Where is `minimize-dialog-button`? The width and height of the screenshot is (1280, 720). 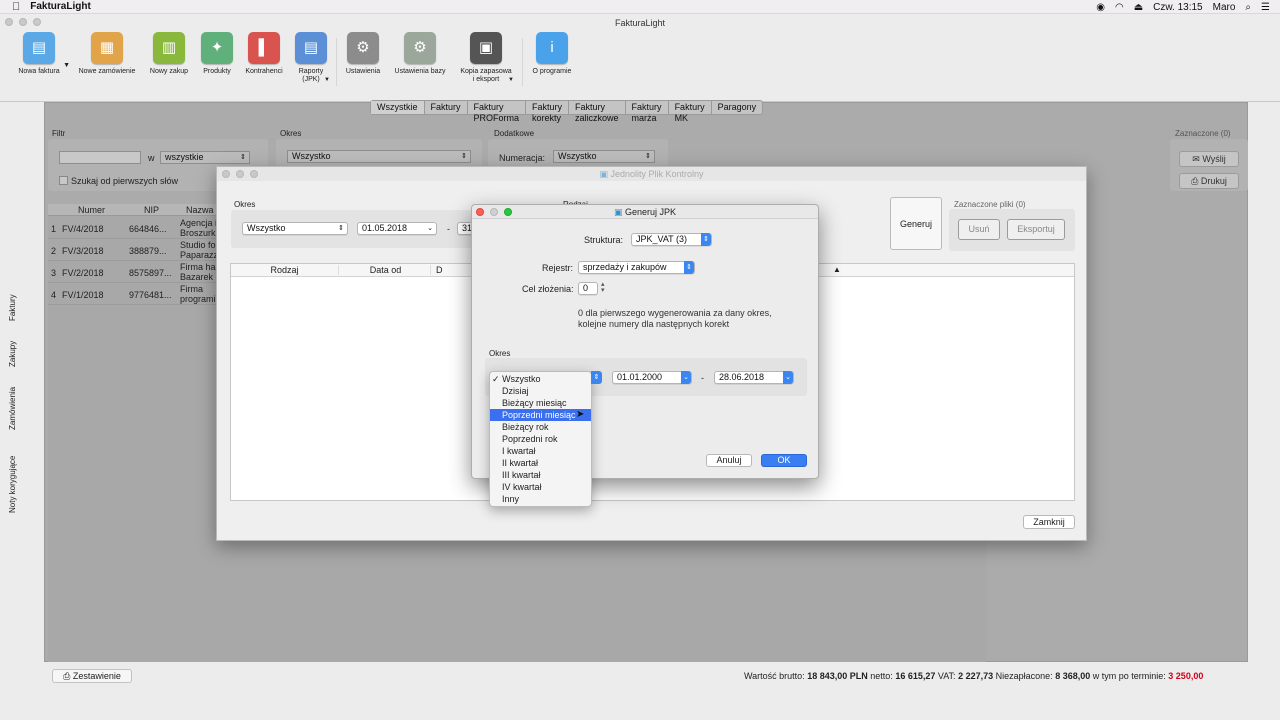
minimize-dialog-button is located at coordinates (494, 212).